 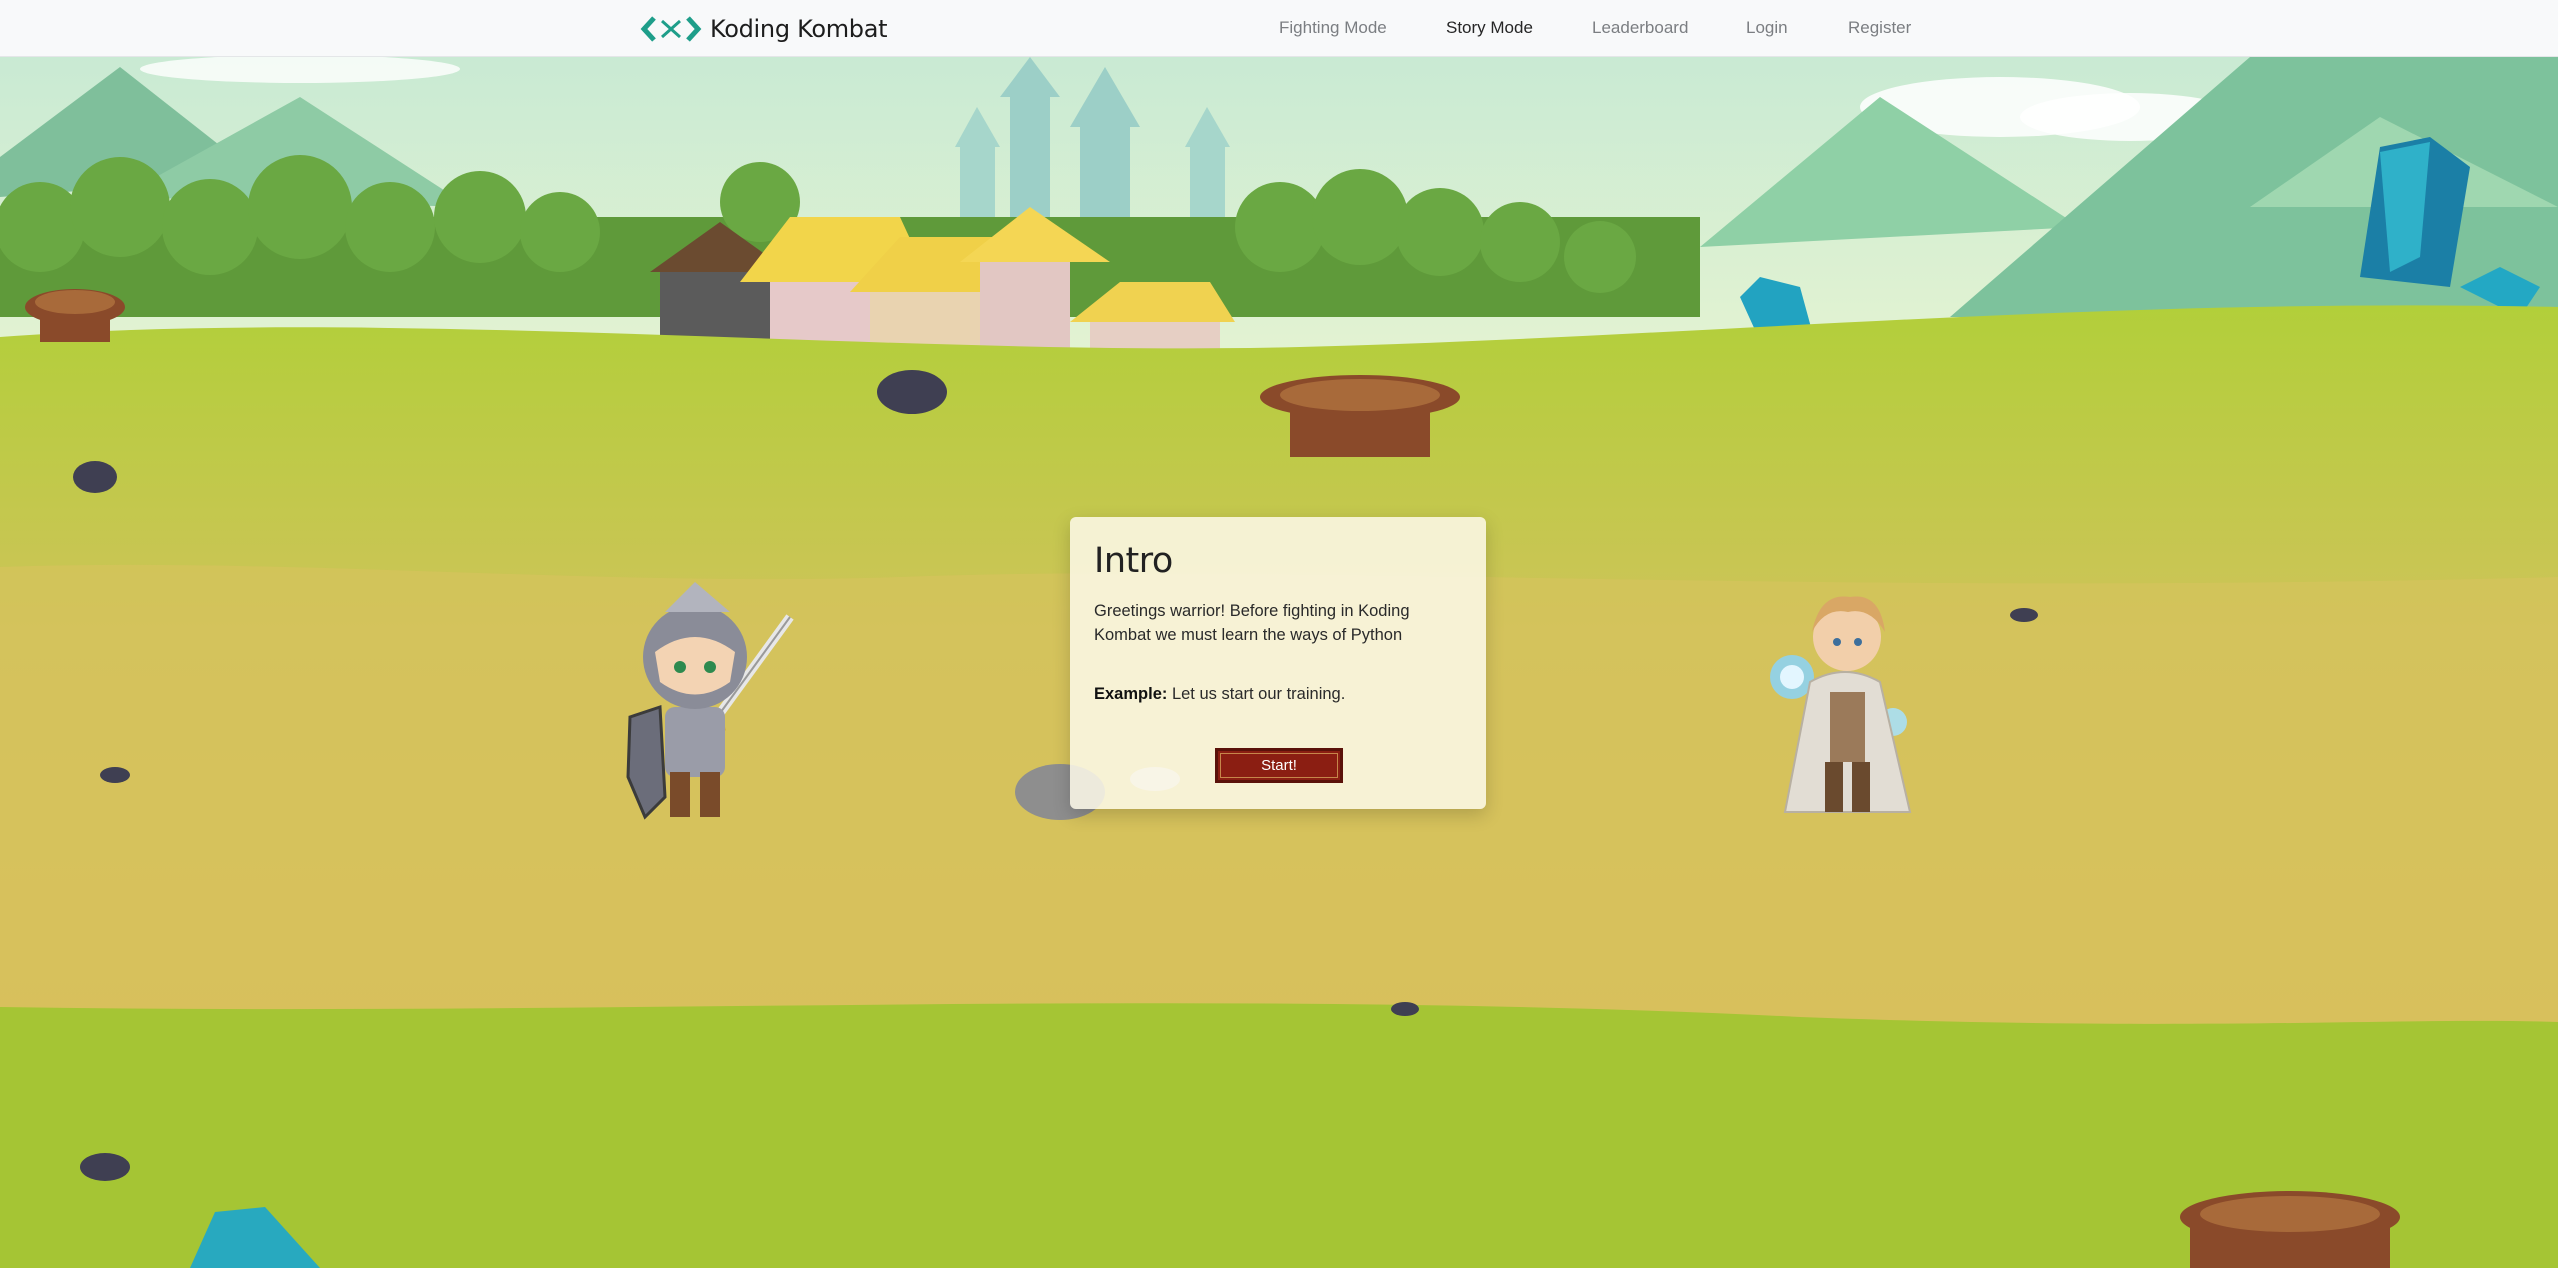 I want to click on dialog-example: Example: Let us start our training., so click(x=1278, y=694).